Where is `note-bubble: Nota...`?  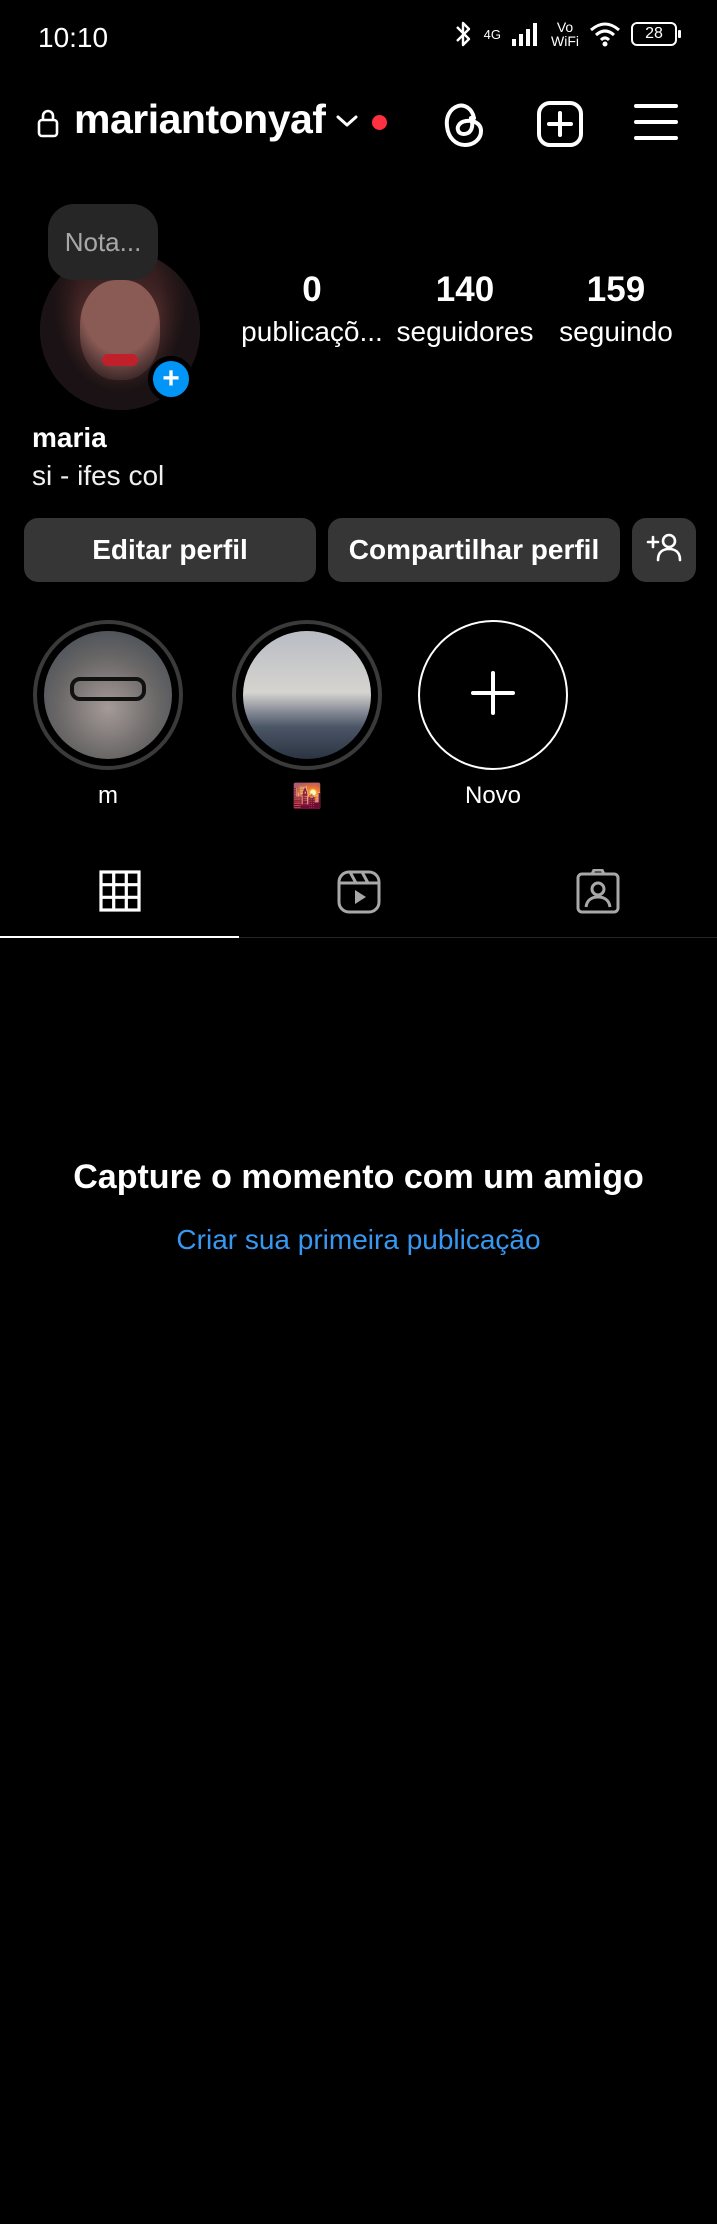 note-bubble: Nota... is located at coordinates (103, 242).